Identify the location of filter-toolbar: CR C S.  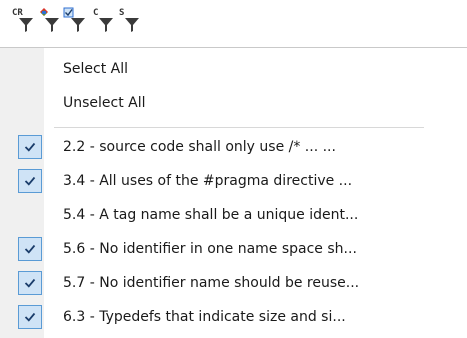
(233, 22).